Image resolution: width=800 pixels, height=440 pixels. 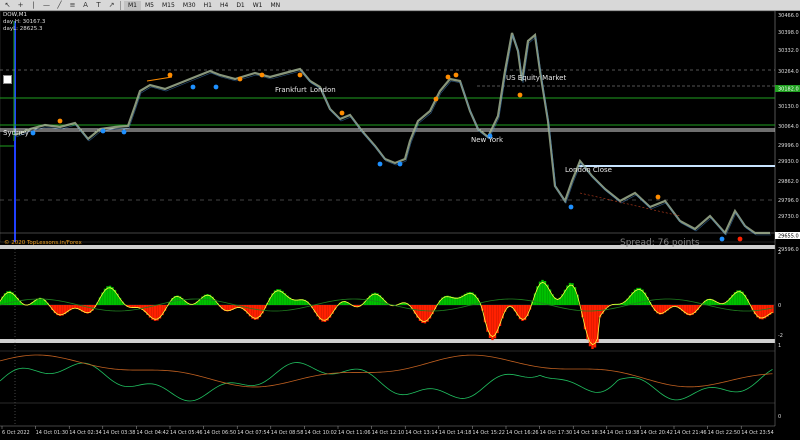 What do you see at coordinates (386, 371) in the screenshot?
I see `indicator2-line-slow` at bounding box center [386, 371].